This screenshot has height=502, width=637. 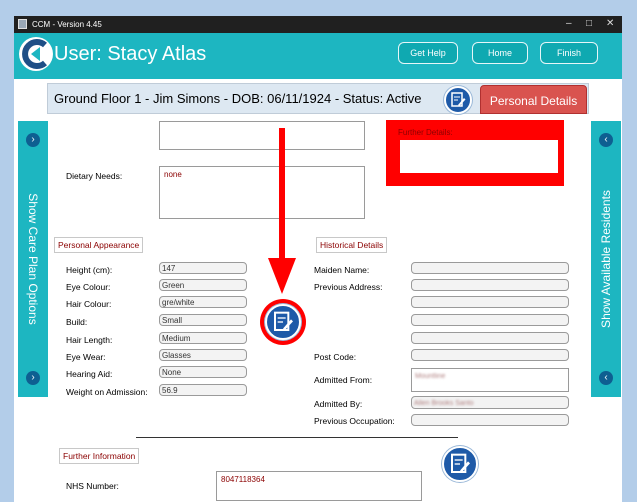 I want to click on previous-address-line4, so click(x=490, y=338).